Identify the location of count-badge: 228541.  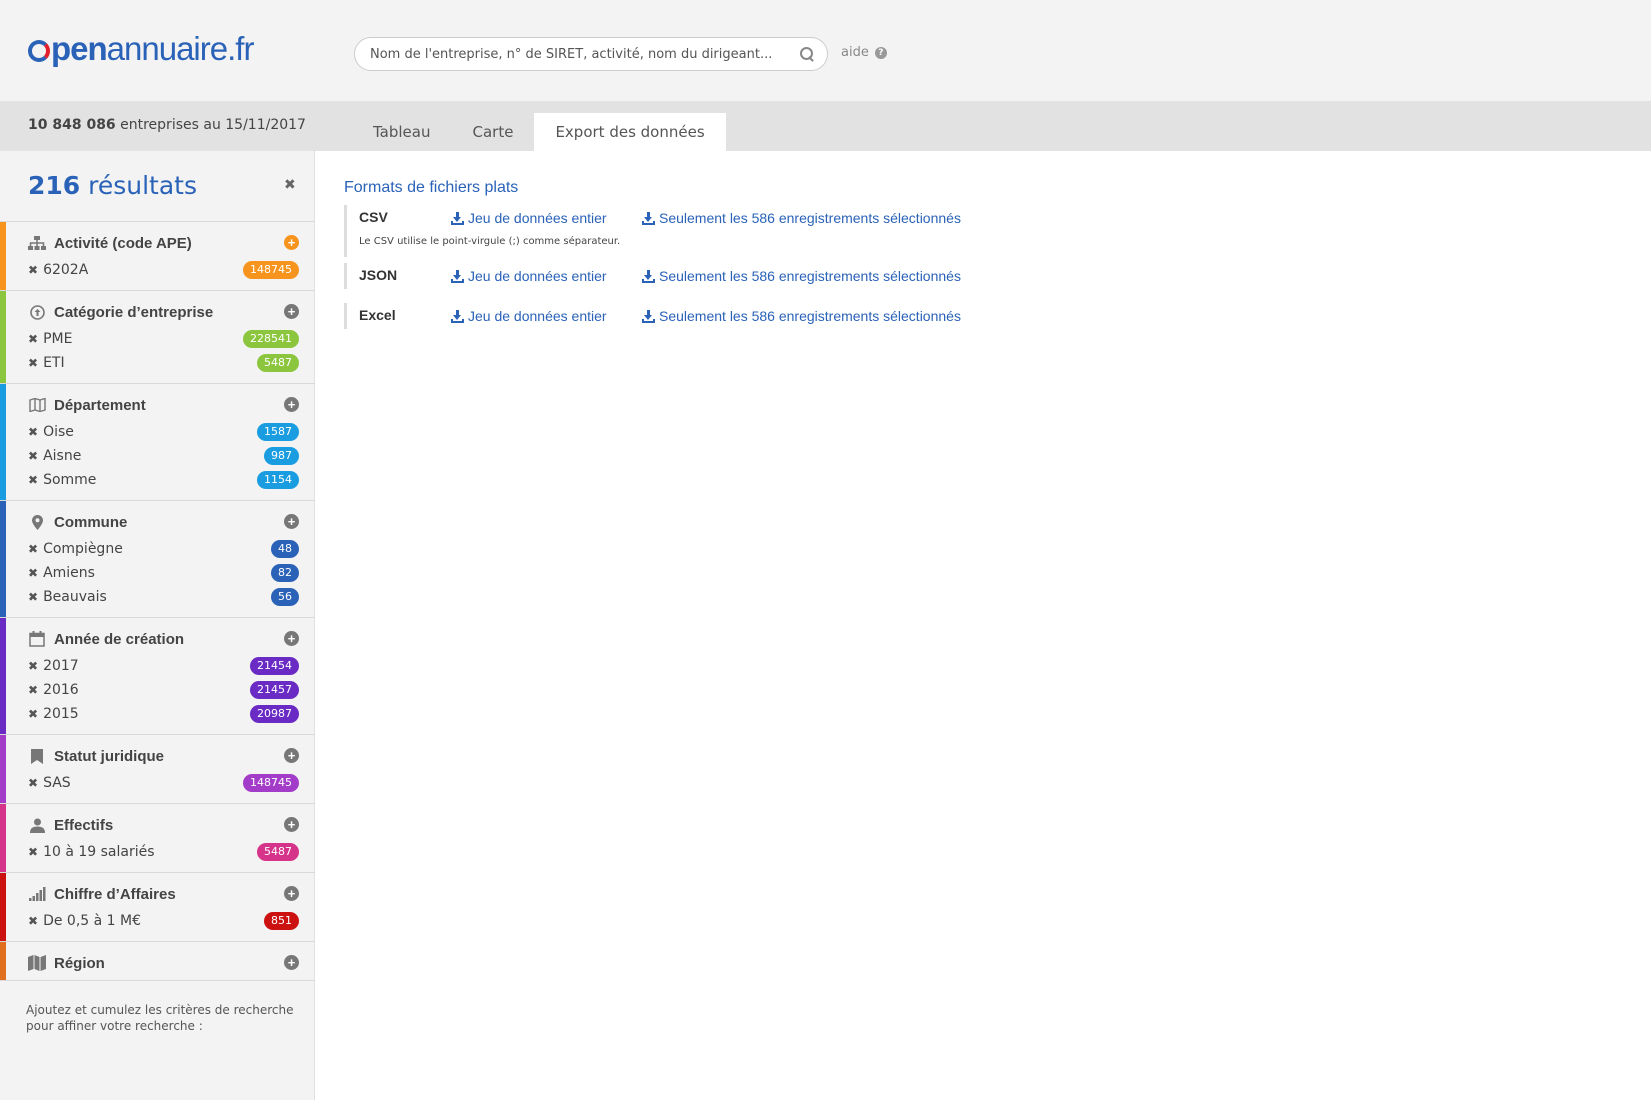
(271, 339).